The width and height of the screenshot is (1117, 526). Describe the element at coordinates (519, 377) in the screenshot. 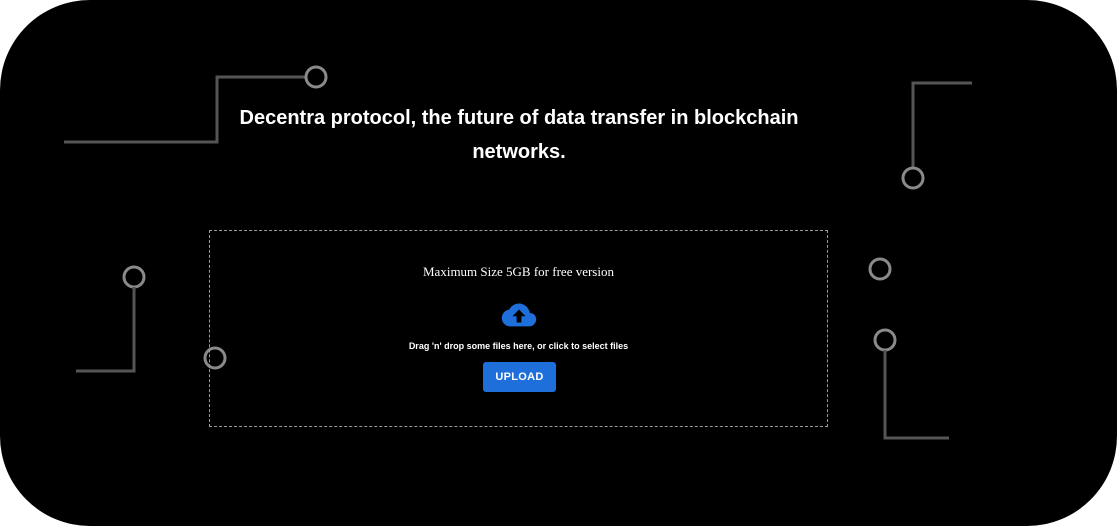

I see `upload-button: UPLOAD` at that location.